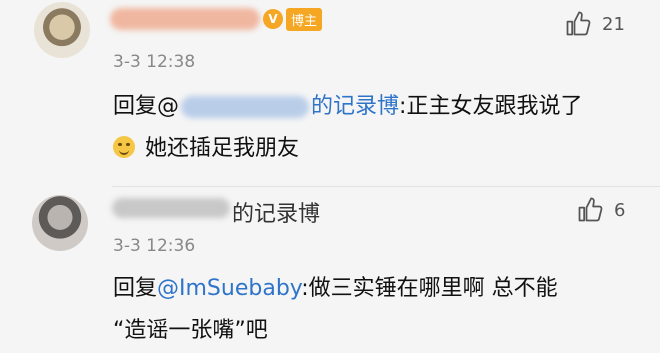 This screenshot has height=353, width=660. I want to click on reply-text-line2: 她还插足我朋友, so click(222, 148).